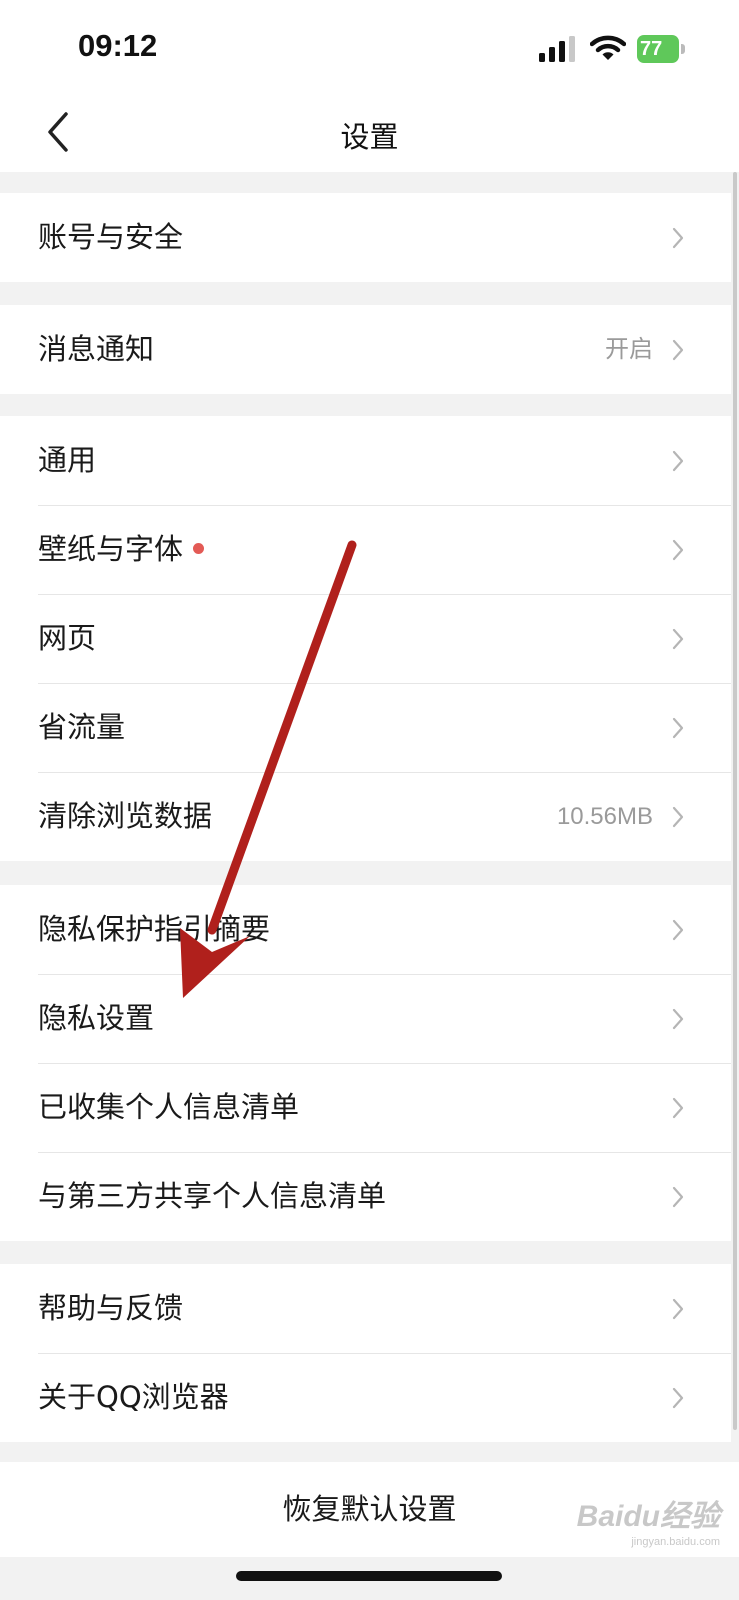 This screenshot has height=1600, width=739. Describe the element at coordinates (608, 47) in the screenshot. I see `wifi-icon` at that location.